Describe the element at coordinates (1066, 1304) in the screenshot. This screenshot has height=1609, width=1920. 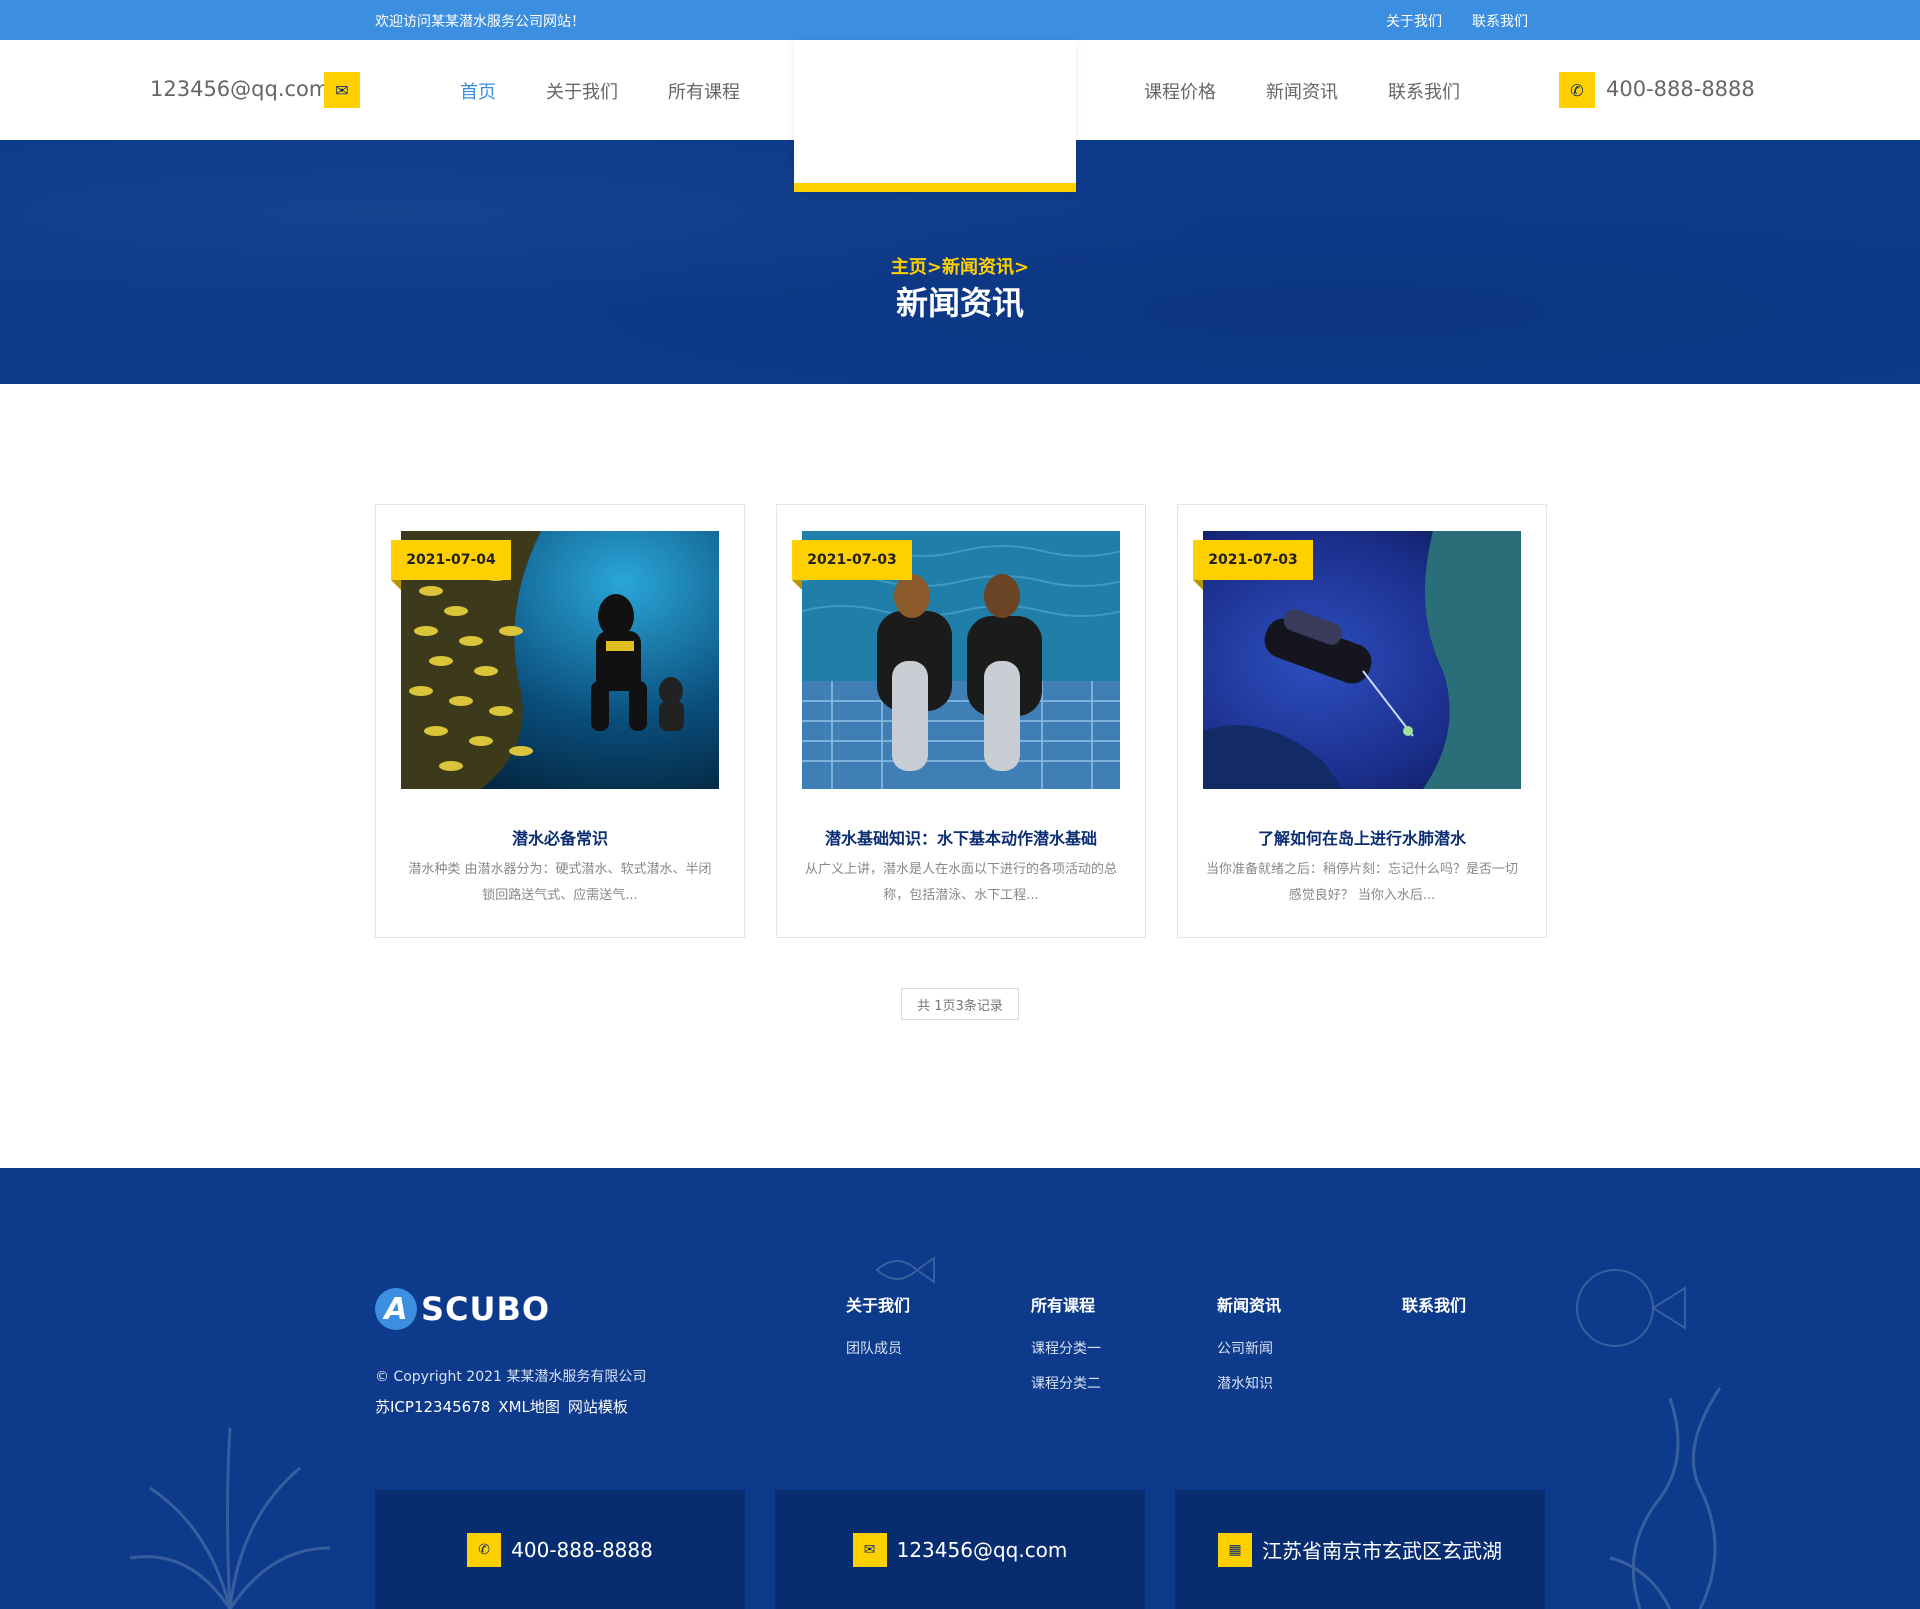
I see `footer-col-head: 所有课程` at that location.